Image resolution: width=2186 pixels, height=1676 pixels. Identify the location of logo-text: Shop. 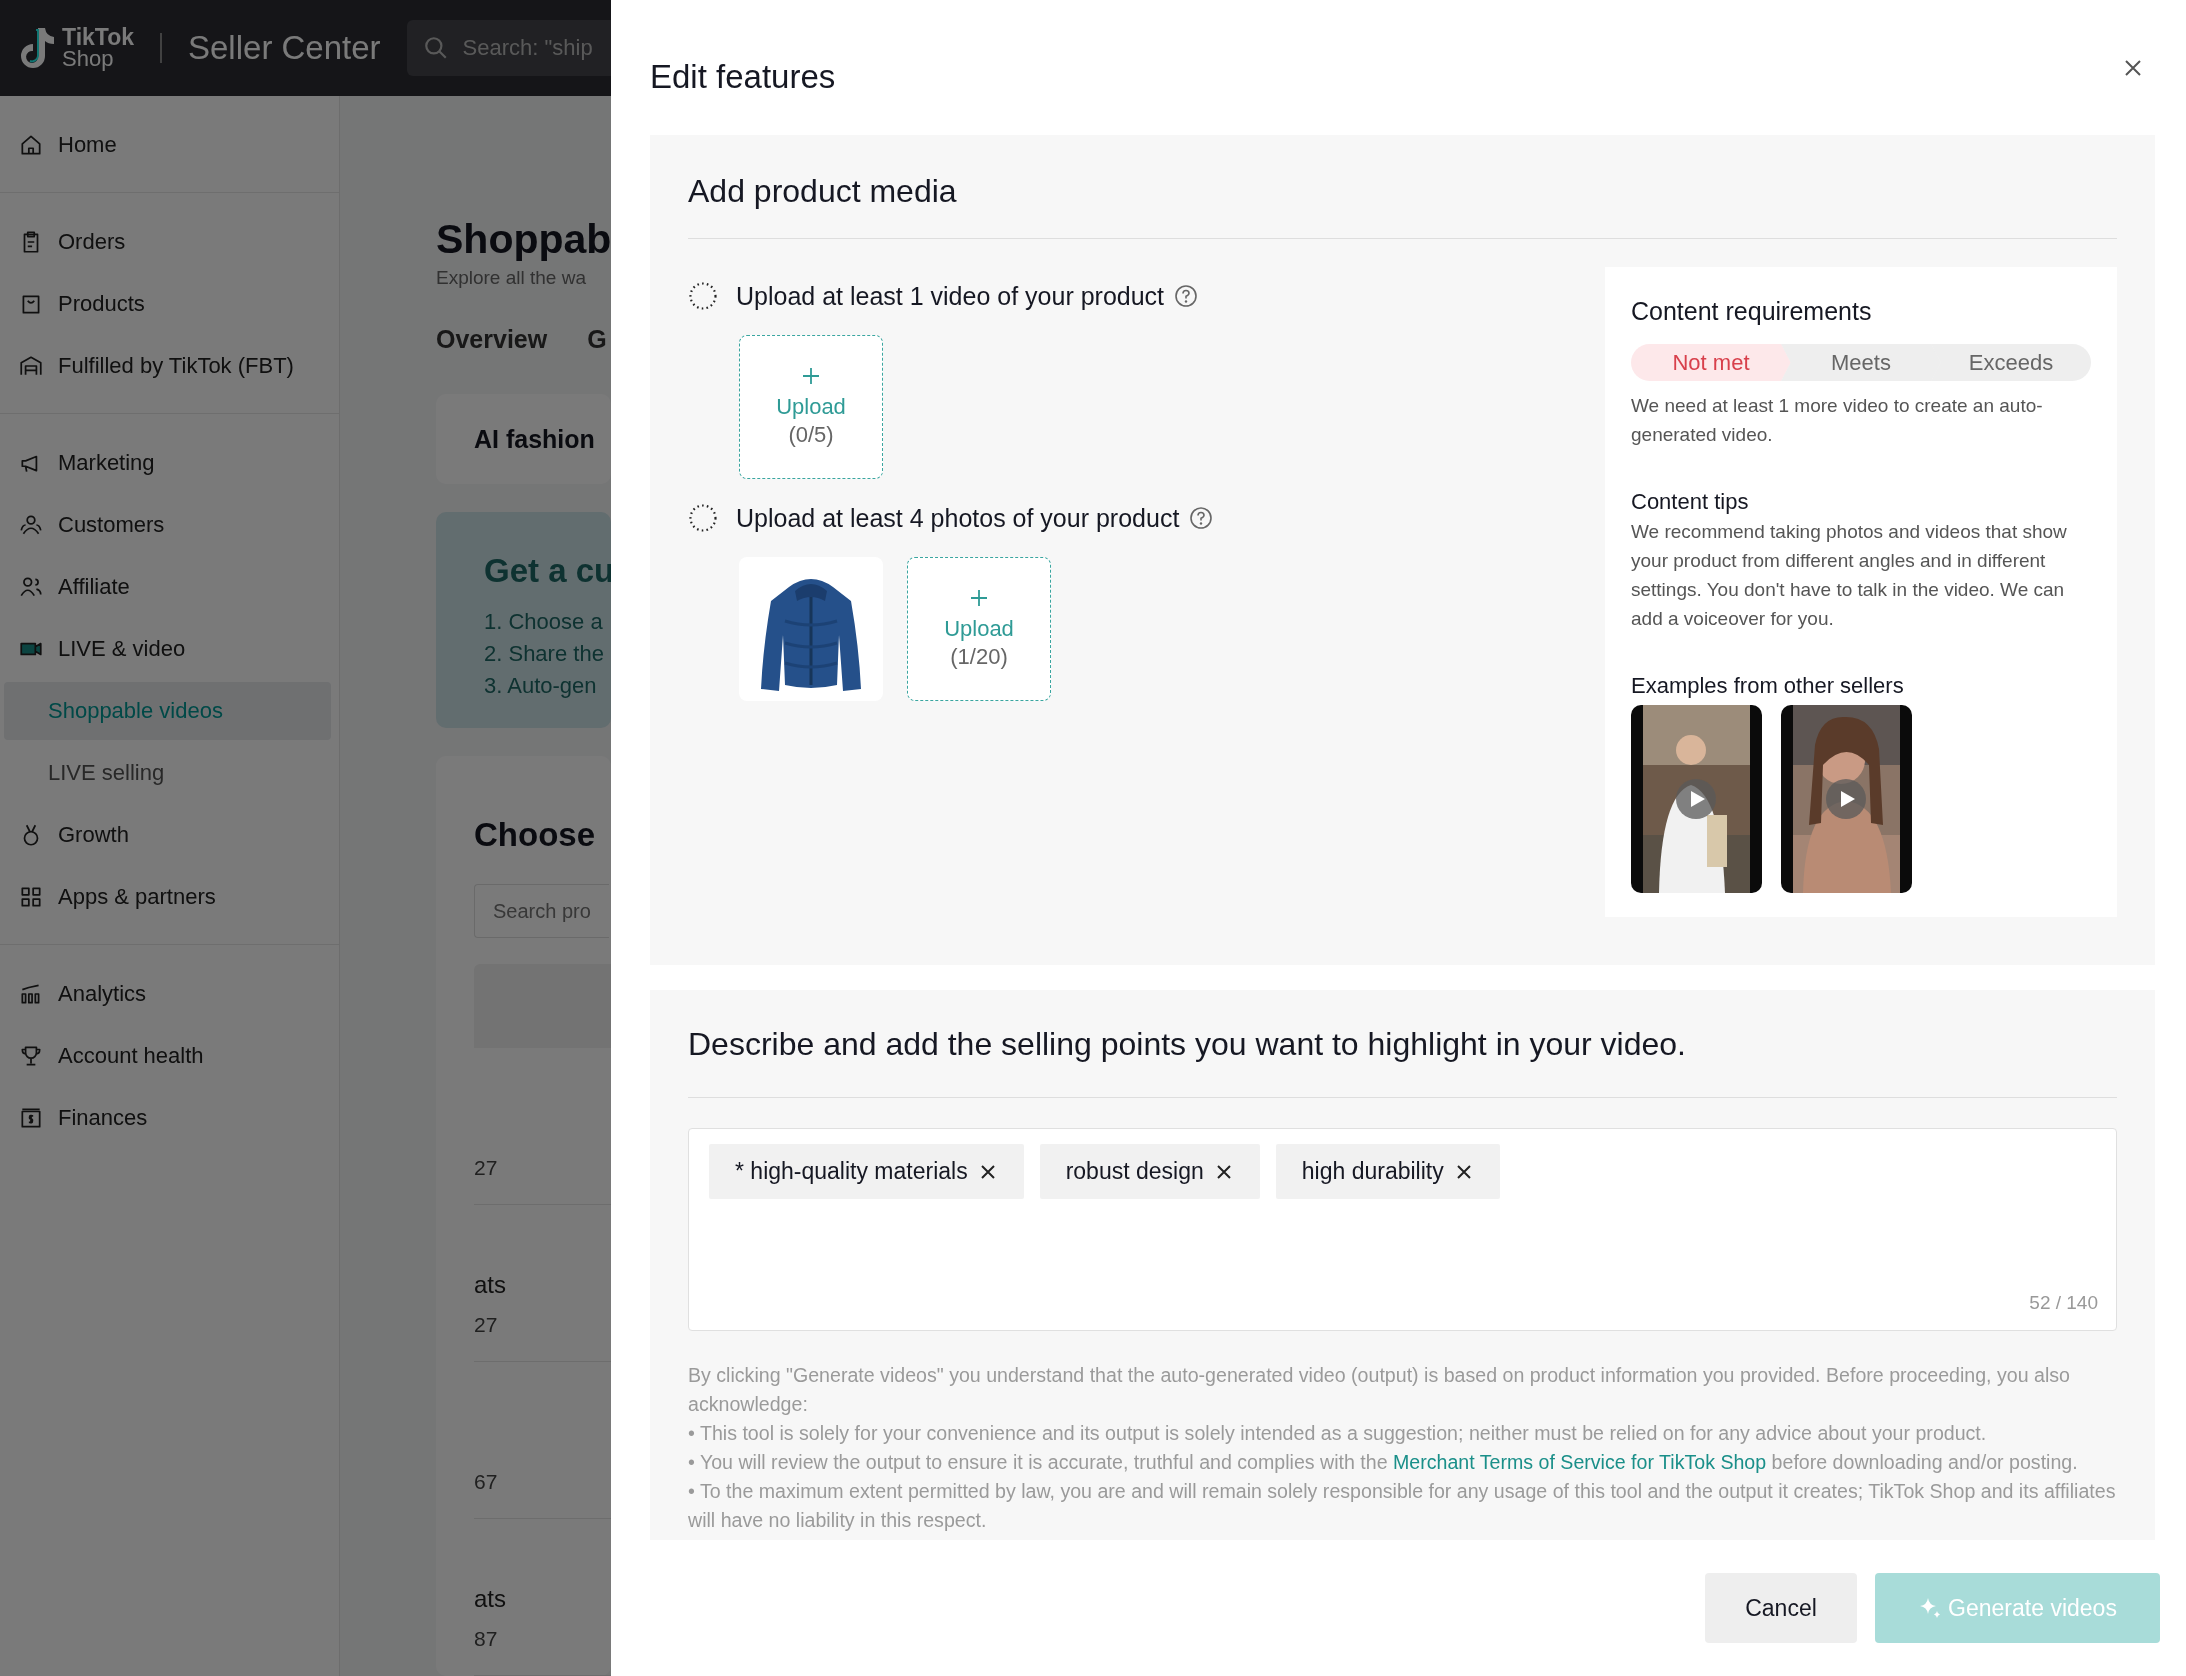
(88, 59).